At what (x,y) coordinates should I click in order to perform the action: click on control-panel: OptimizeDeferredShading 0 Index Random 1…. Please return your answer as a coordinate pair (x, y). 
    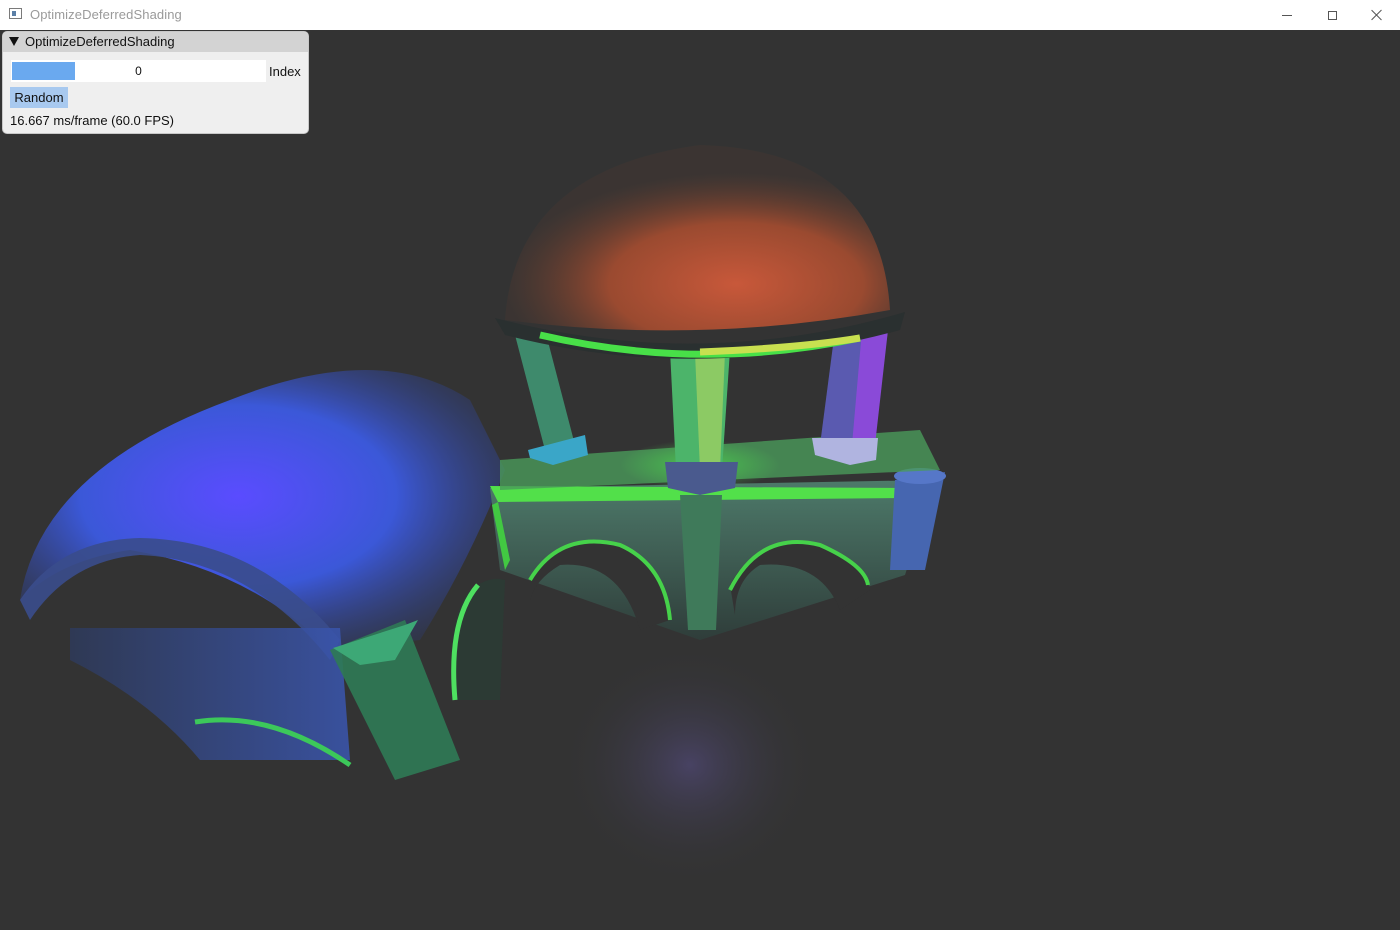
    Looking at the image, I should click on (155, 82).